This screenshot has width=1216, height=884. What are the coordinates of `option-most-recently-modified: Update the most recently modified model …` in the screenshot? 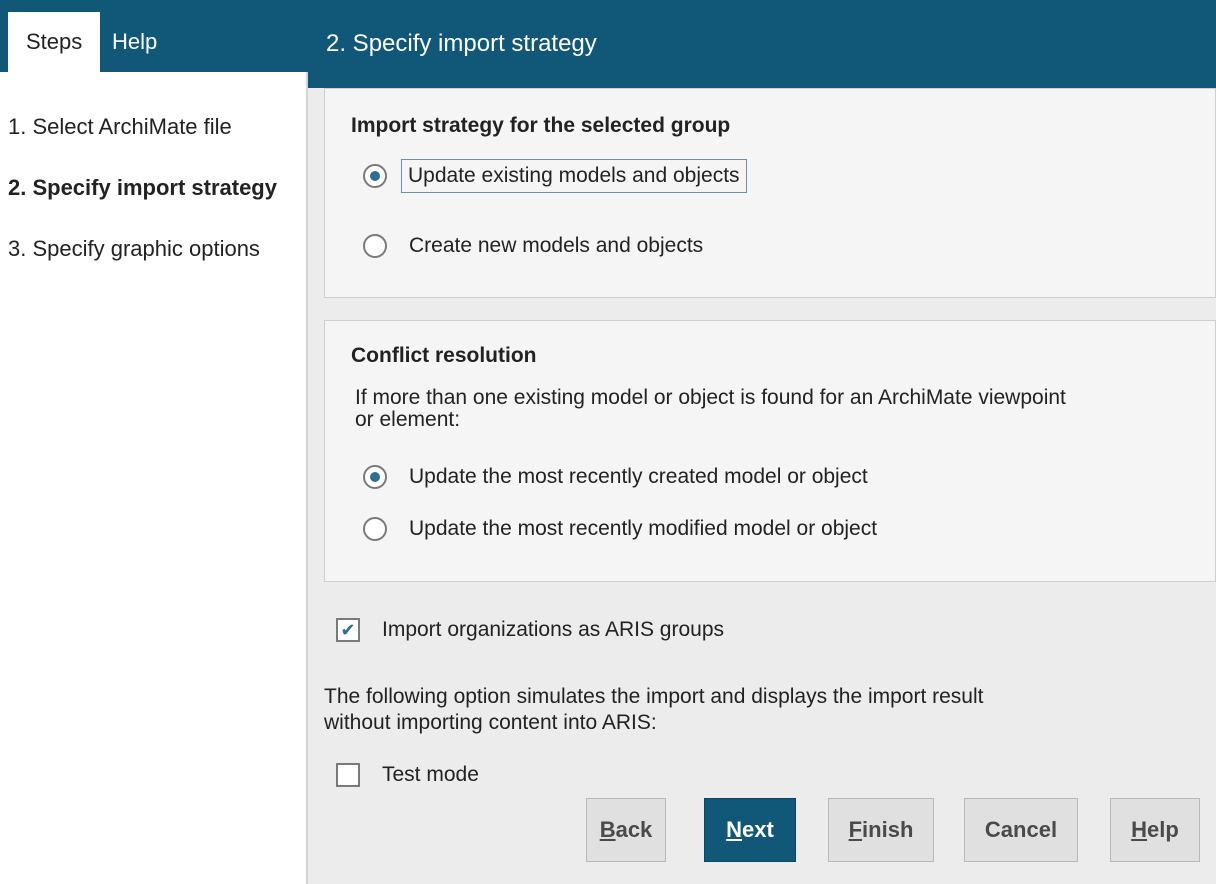 It's located at (620, 529).